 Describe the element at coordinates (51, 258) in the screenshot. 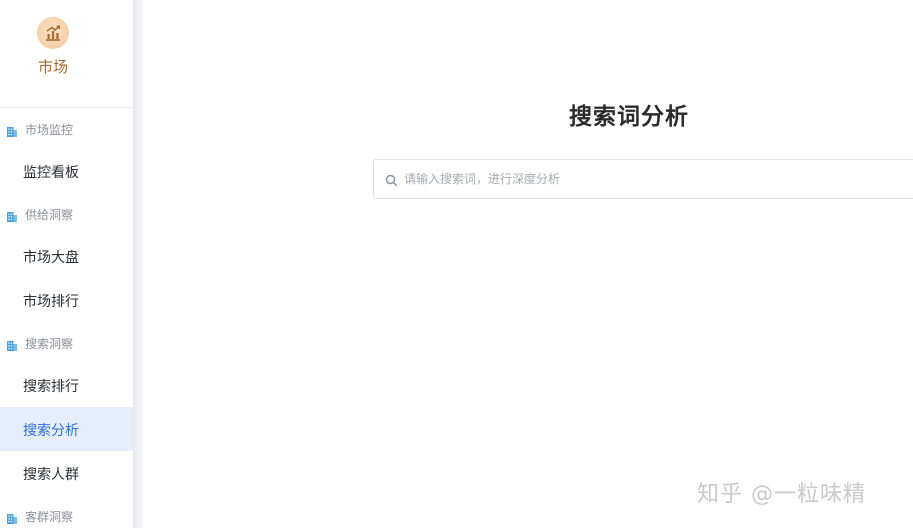

I see `sidebar-item-label: 市场大盘` at that location.